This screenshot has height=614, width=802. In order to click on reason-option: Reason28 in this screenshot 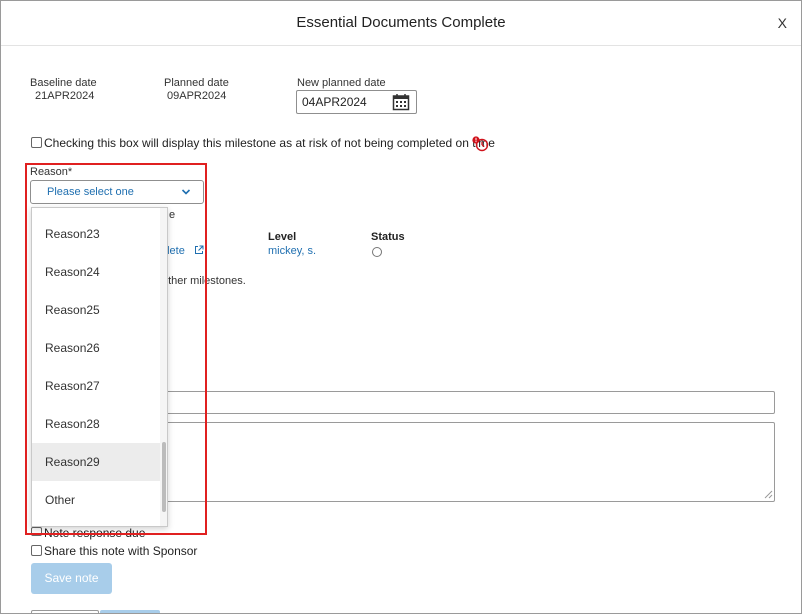, I will do `click(96, 424)`.